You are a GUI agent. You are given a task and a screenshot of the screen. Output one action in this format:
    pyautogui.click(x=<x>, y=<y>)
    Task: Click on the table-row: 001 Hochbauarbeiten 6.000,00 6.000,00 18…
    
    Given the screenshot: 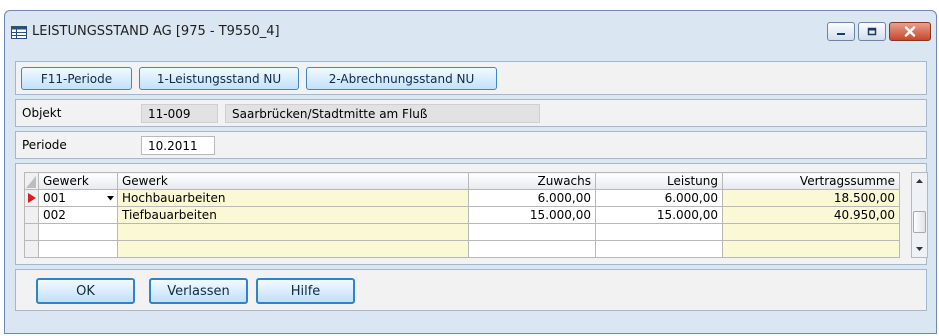 What is the action you would take?
    pyautogui.click(x=462, y=198)
    